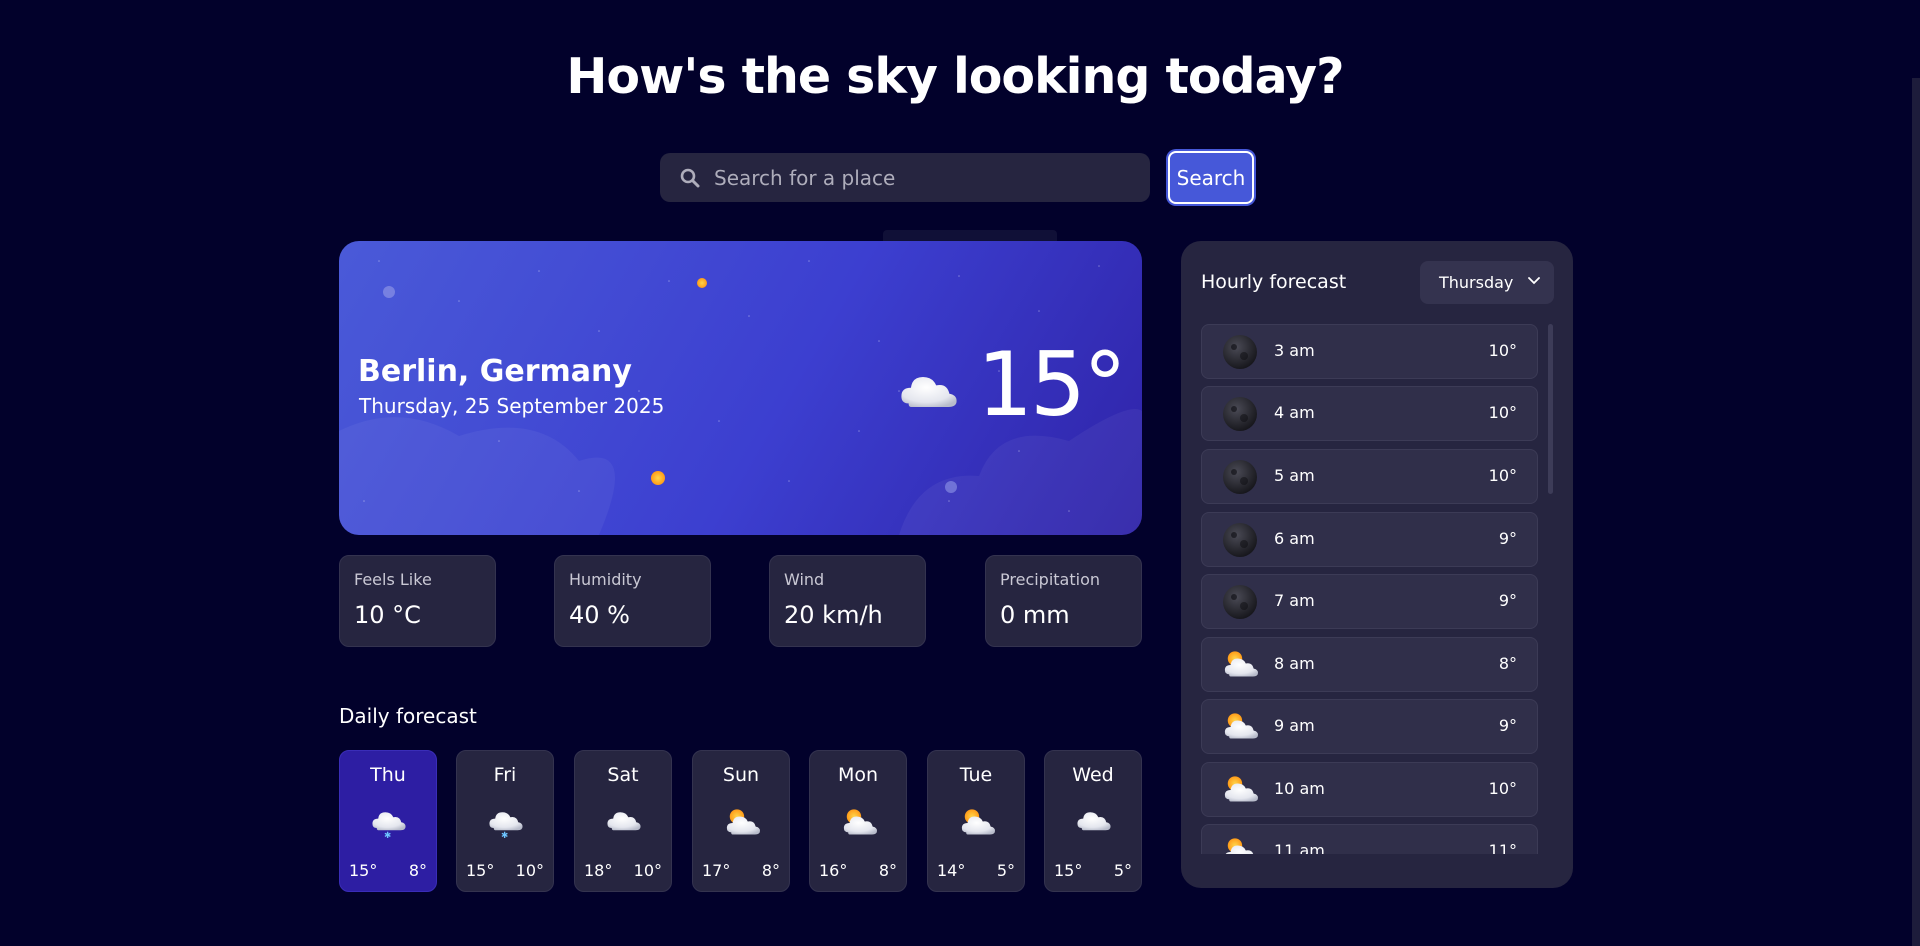 This screenshot has height=946, width=1920. I want to click on hourly-forecast-title: Hourly forecast, so click(1274, 282).